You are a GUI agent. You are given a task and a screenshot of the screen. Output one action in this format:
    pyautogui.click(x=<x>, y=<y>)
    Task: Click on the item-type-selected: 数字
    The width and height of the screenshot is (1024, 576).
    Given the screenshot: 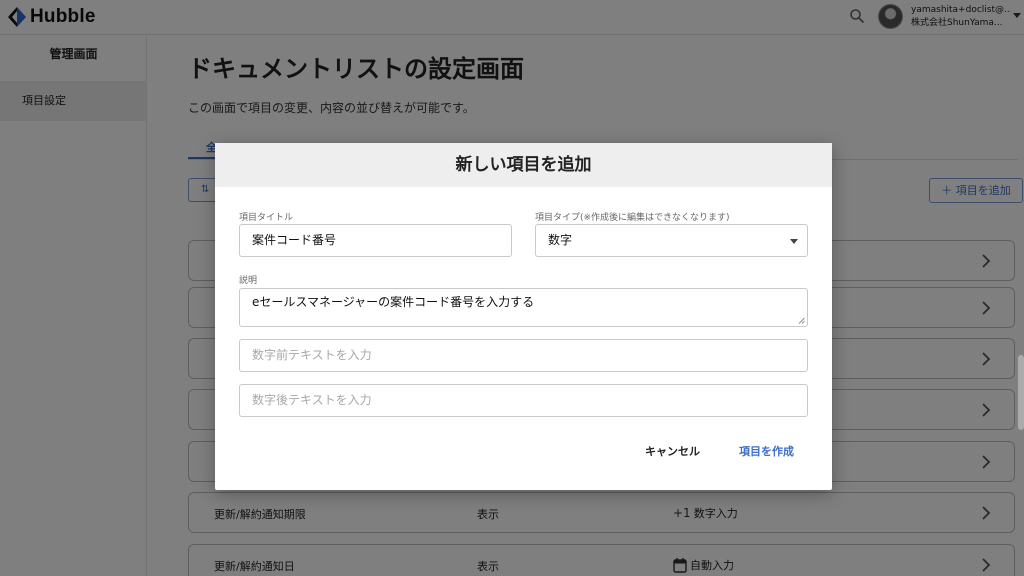 What is the action you would take?
    pyautogui.click(x=560, y=240)
    